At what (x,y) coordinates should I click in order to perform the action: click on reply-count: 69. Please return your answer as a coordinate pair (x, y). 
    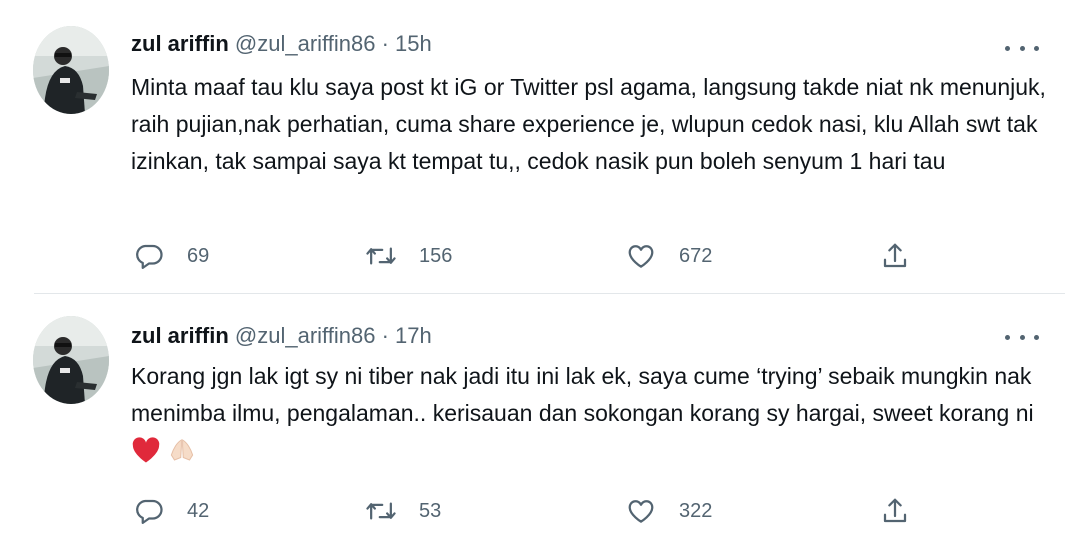
    Looking at the image, I should click on (198, 255).